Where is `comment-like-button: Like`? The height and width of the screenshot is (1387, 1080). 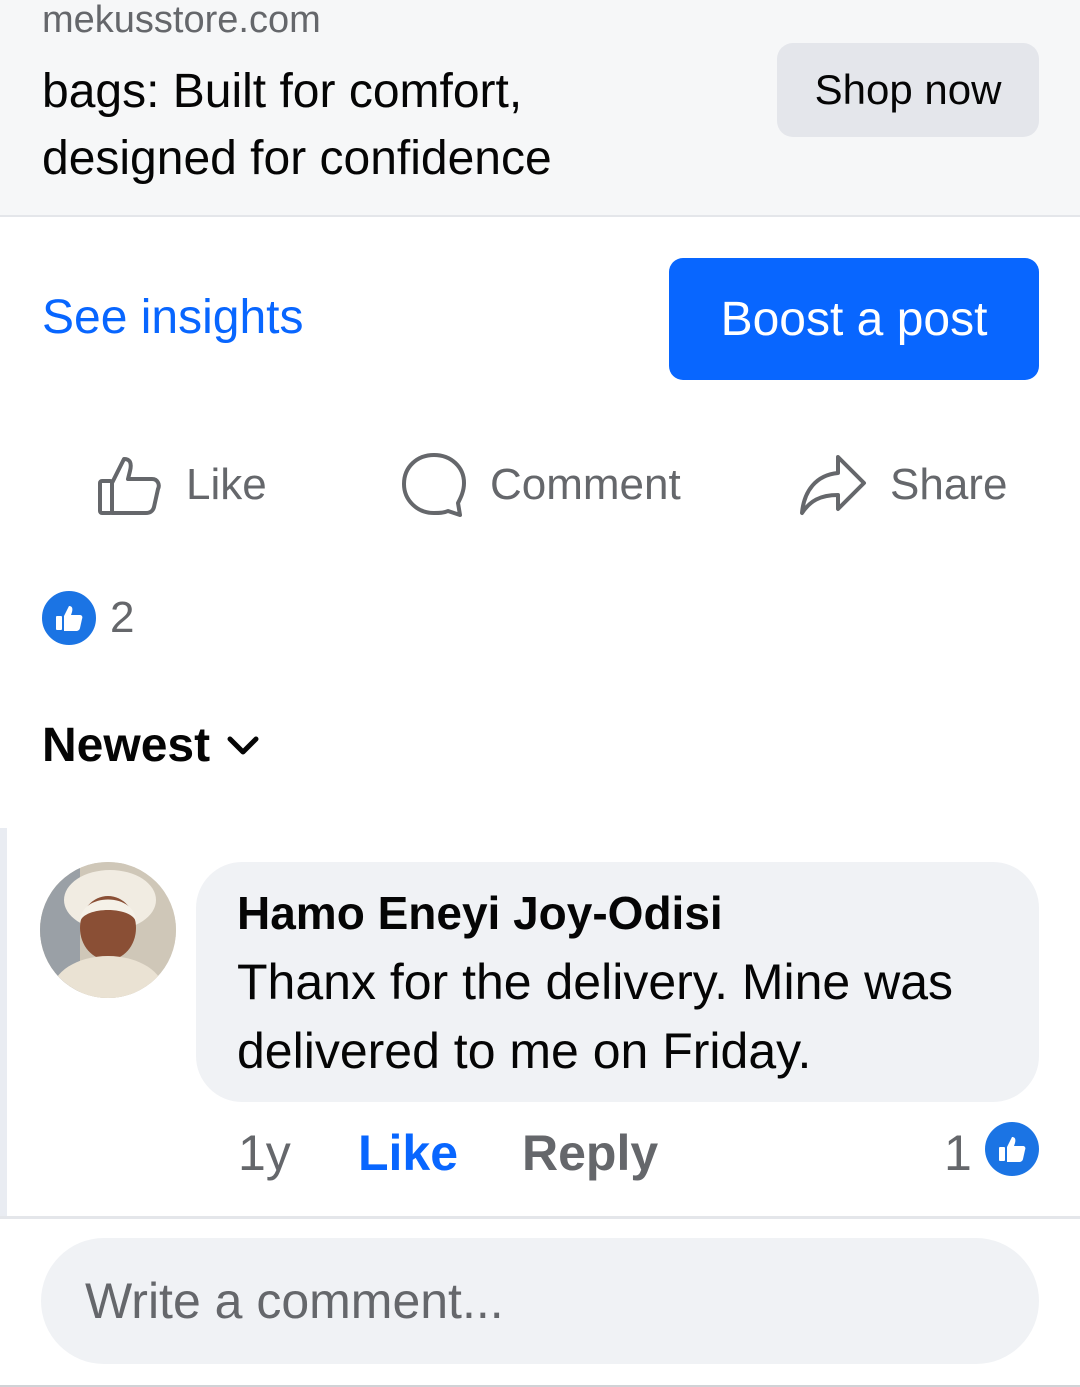
comment-like-button: Like is located at coordinates (408, 1153).